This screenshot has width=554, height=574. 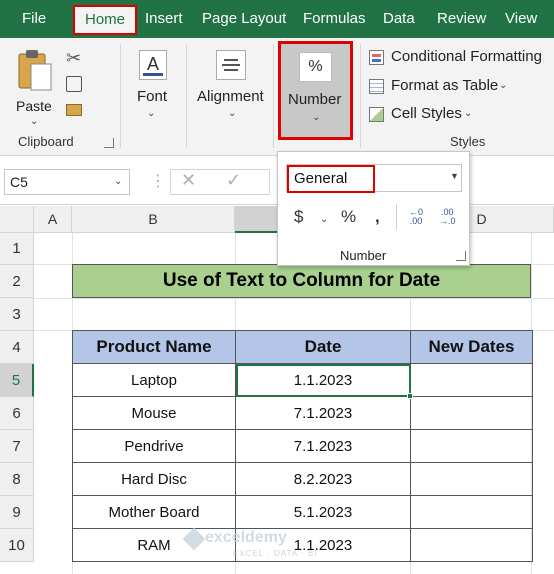 I want to click on row-header: 10, so click(x=17, y=545).